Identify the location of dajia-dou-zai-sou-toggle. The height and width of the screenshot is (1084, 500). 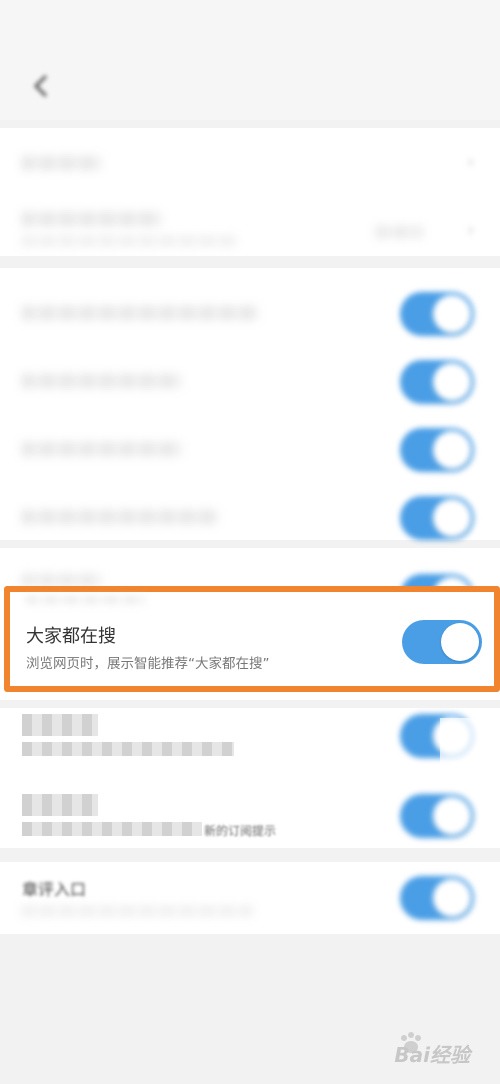
(442, 642).